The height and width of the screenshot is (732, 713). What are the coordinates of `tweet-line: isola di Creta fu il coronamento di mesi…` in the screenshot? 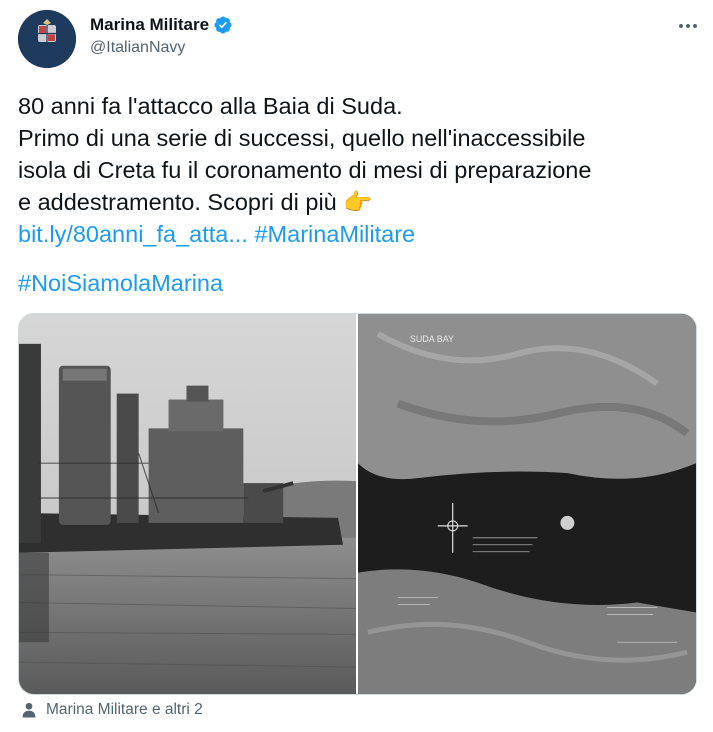 It's located at (305, 170).